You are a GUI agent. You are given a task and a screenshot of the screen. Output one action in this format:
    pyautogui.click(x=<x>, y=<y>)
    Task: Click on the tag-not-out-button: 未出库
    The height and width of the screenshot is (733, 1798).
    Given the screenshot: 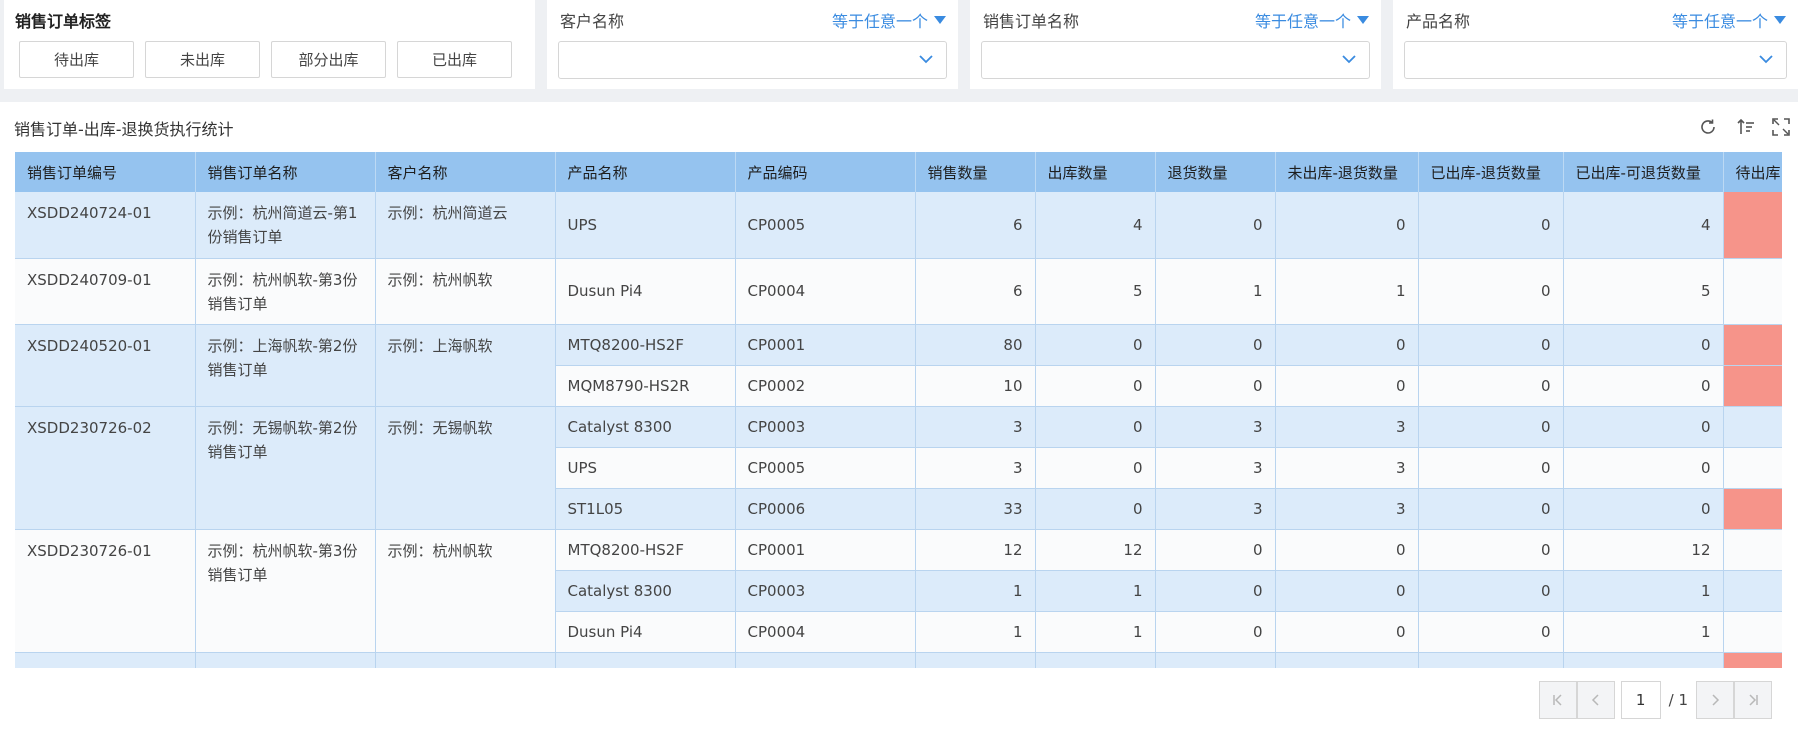 What is the action you would take?
    pyautogui.click(x=202, y=59)
    